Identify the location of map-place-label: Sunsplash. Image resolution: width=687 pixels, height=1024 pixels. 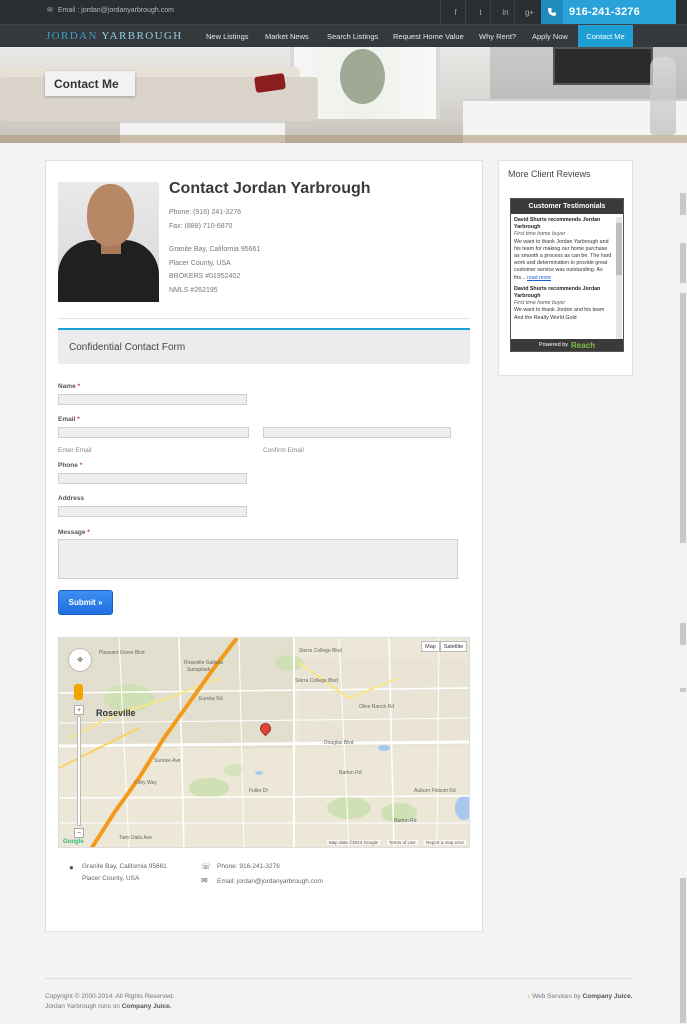
(199, 670).